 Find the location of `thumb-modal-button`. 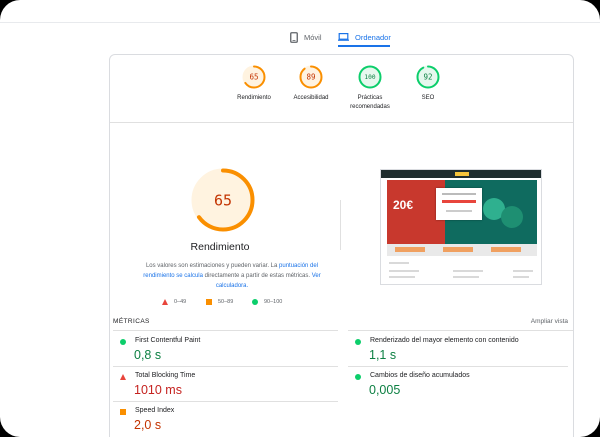

thumb-modal-button is located at coordinates (459, 201).